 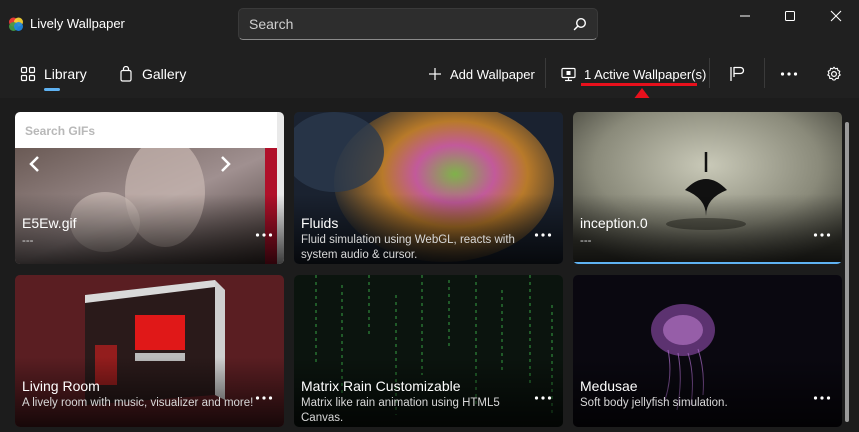 What do you see at coordinates (126, 74) in the screenshot?
I see `bag-icon` at bounding box center [126, 74].